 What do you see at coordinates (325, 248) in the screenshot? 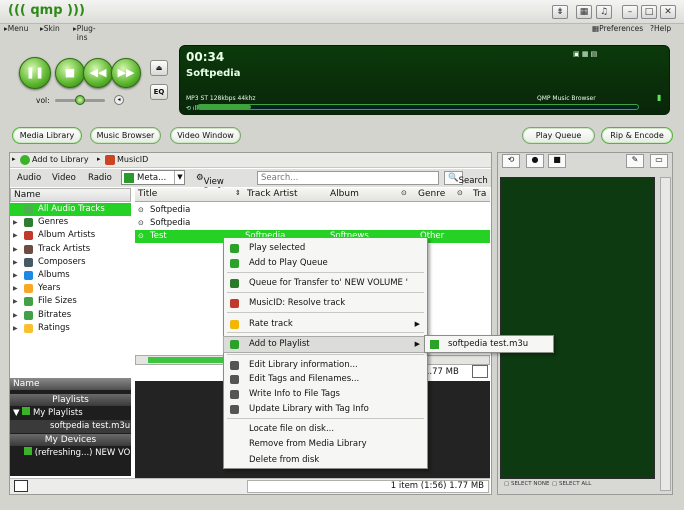
I see `context-menu-item: Play selected` at bounding box center [325, 248].